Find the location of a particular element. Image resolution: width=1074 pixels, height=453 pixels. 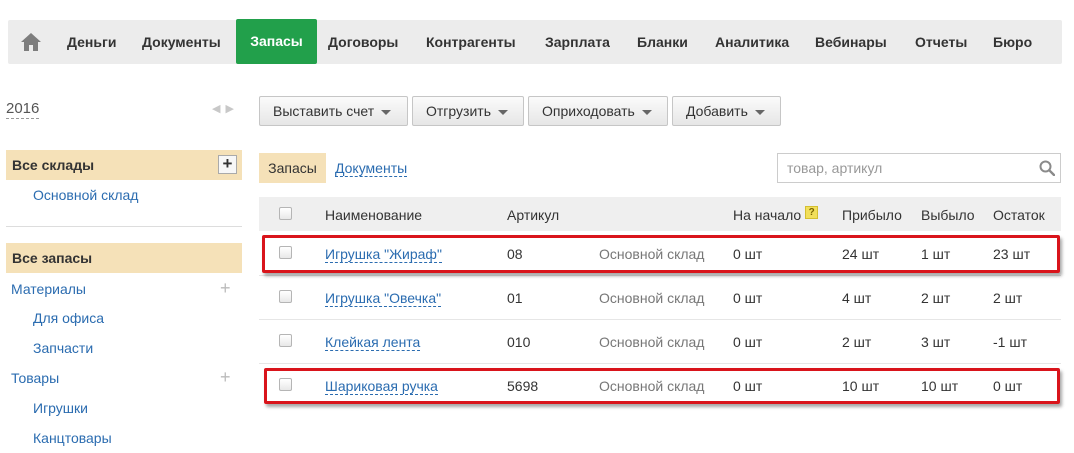

col-header-outcome: Выбыло is located at coordinates (948, 215).